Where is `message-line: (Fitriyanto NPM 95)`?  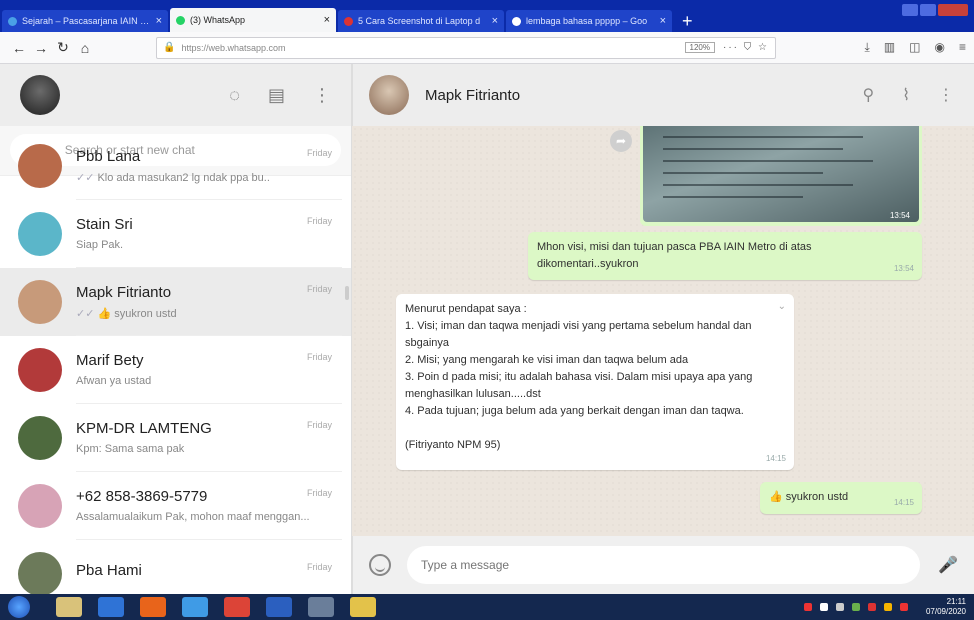 message-line: (Fitriyanto NPM 95) is located at coordinates (453, 445).